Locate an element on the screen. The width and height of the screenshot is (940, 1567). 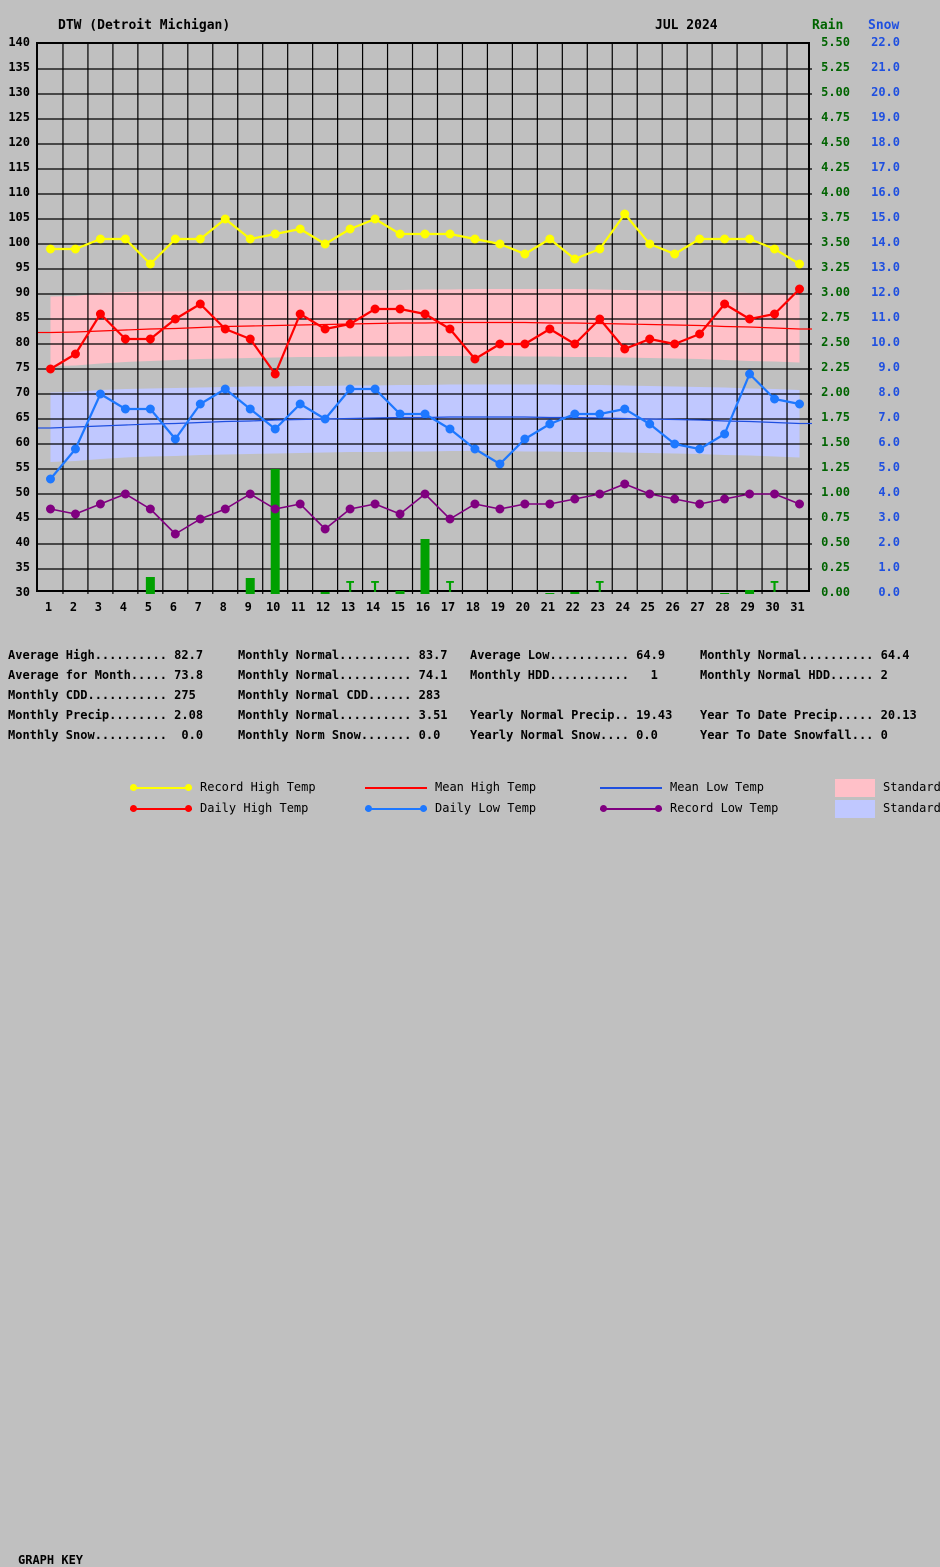
rain-tick-label: 1.25 is located at coordinates (835, 467).